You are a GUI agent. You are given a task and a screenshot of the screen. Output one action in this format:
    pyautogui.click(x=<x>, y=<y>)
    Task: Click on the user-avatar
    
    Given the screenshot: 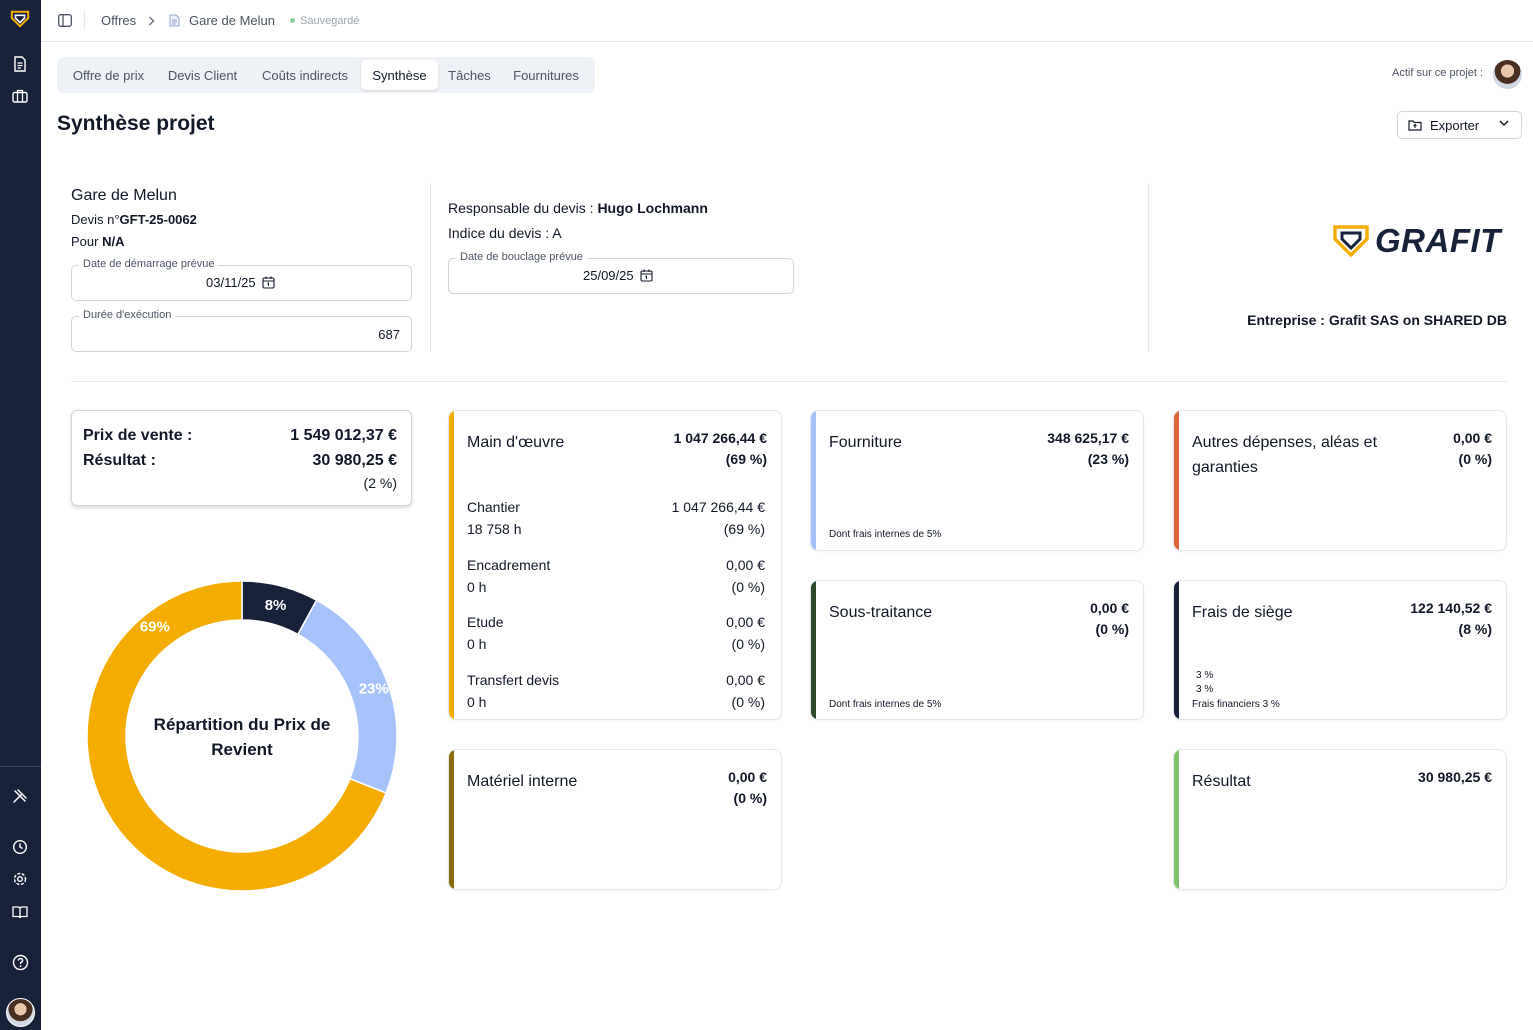 What is the action you would take?
    pyautogui.click(x=20, y=1012)
    